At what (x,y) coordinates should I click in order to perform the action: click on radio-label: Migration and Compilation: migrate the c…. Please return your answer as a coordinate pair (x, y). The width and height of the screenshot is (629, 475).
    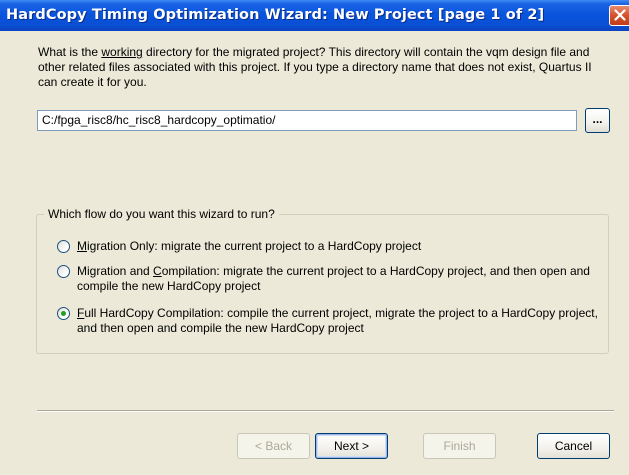
    Looking at the image, I should click on (333, 278).